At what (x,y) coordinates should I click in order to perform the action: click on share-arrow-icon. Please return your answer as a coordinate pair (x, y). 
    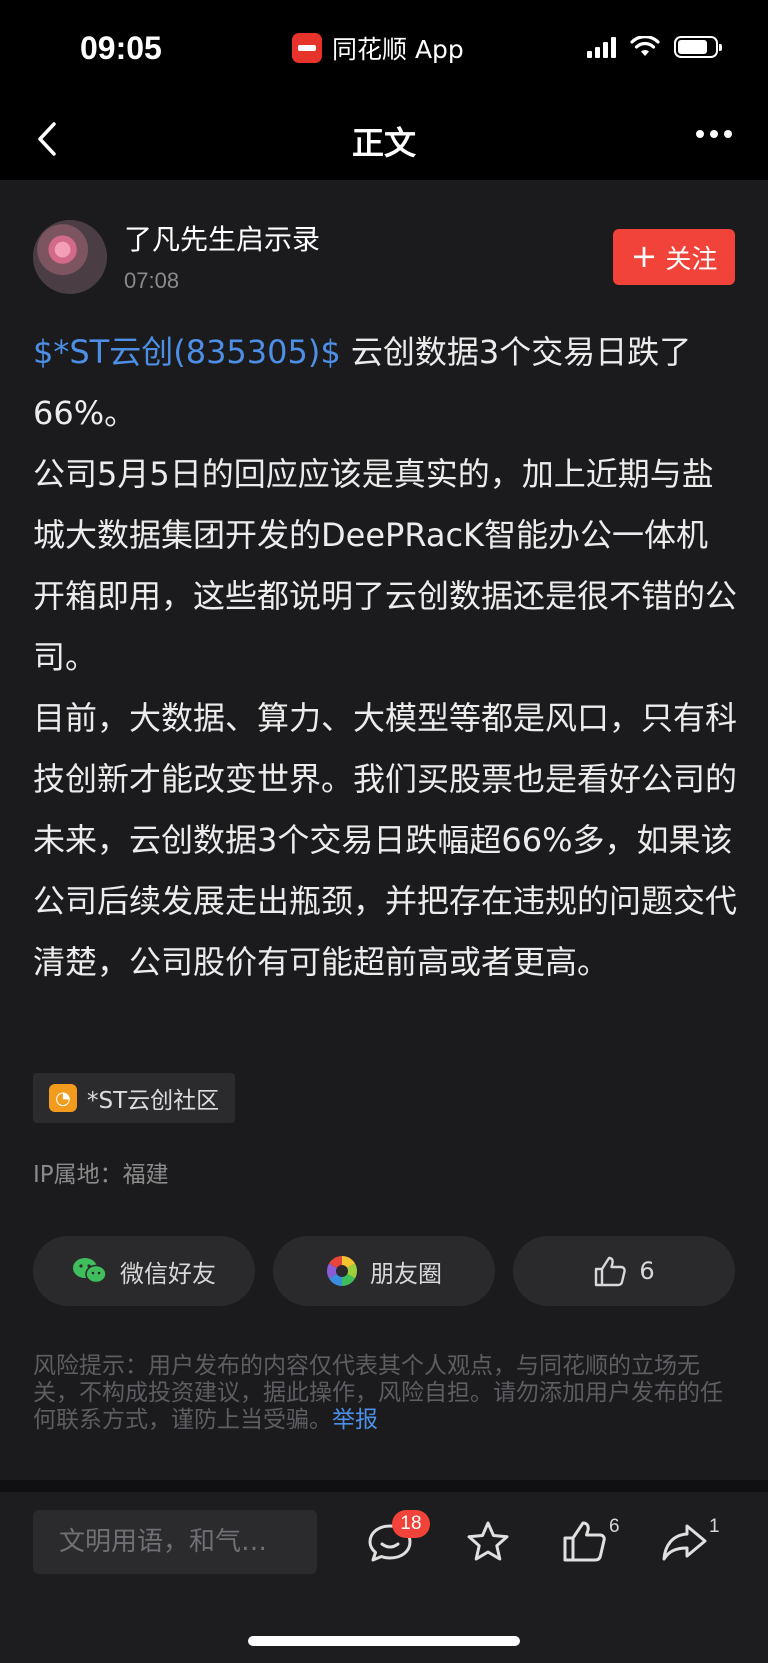
    Looking at the image, I should click on (684, 1542).